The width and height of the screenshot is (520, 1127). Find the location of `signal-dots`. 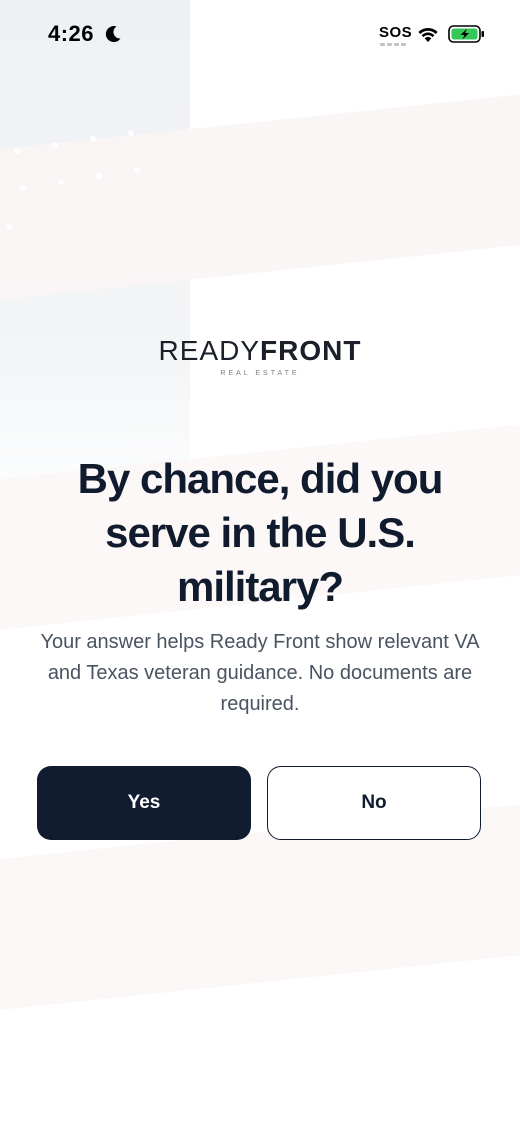

signal-dots is located at coordinates (394, 45).